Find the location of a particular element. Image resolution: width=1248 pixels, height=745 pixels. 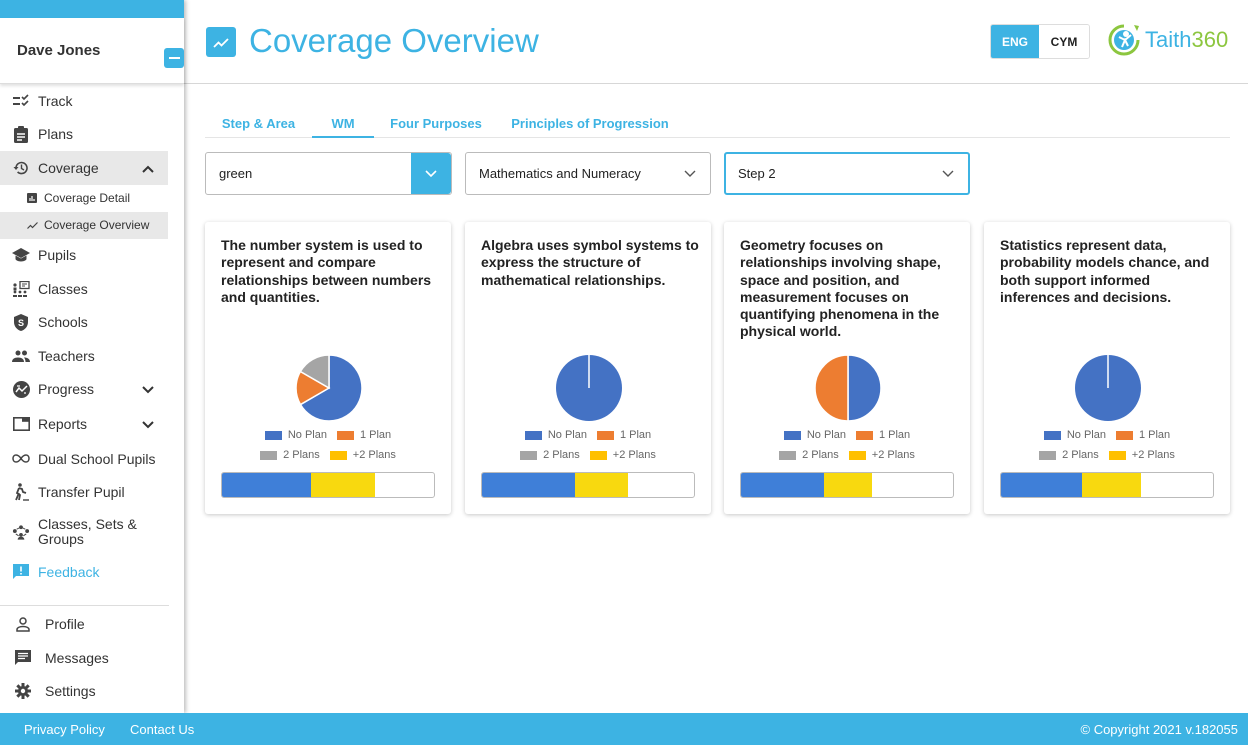

legend-label: +2 Plans is located at coordinates (374, 455).